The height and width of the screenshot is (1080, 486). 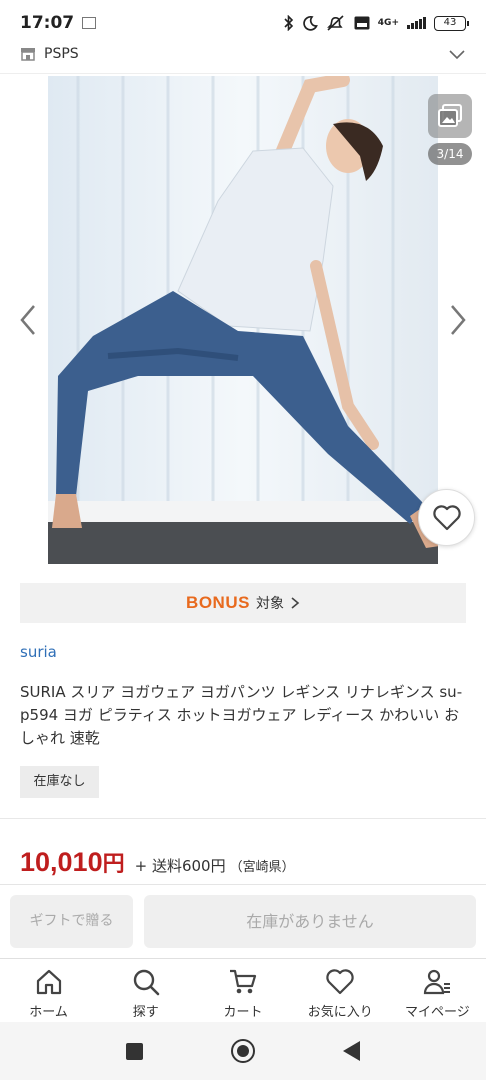 What do you see at coordinates (71, 921) in the screenshot?
I see `gift-button: ギフトで贈る` at bounding box center [71, 921].